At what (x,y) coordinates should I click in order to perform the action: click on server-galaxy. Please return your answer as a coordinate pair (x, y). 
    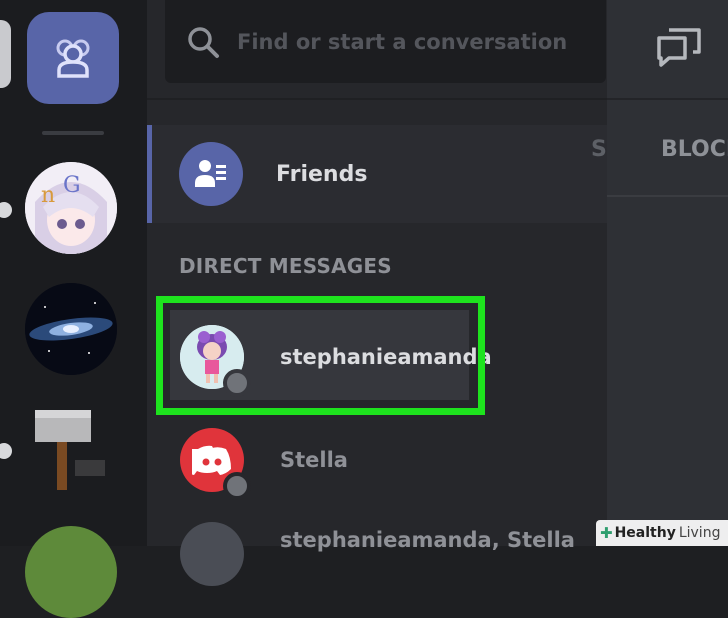
    Looking at the image, I should click on (71, 329).